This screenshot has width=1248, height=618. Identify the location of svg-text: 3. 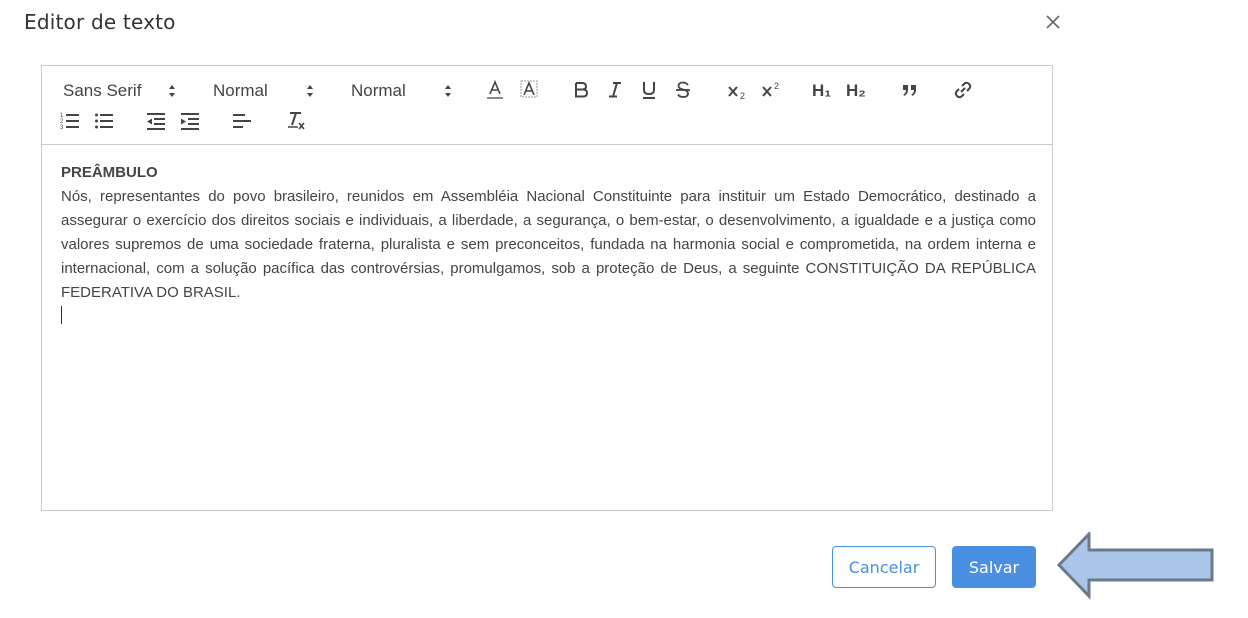
(62, 128).